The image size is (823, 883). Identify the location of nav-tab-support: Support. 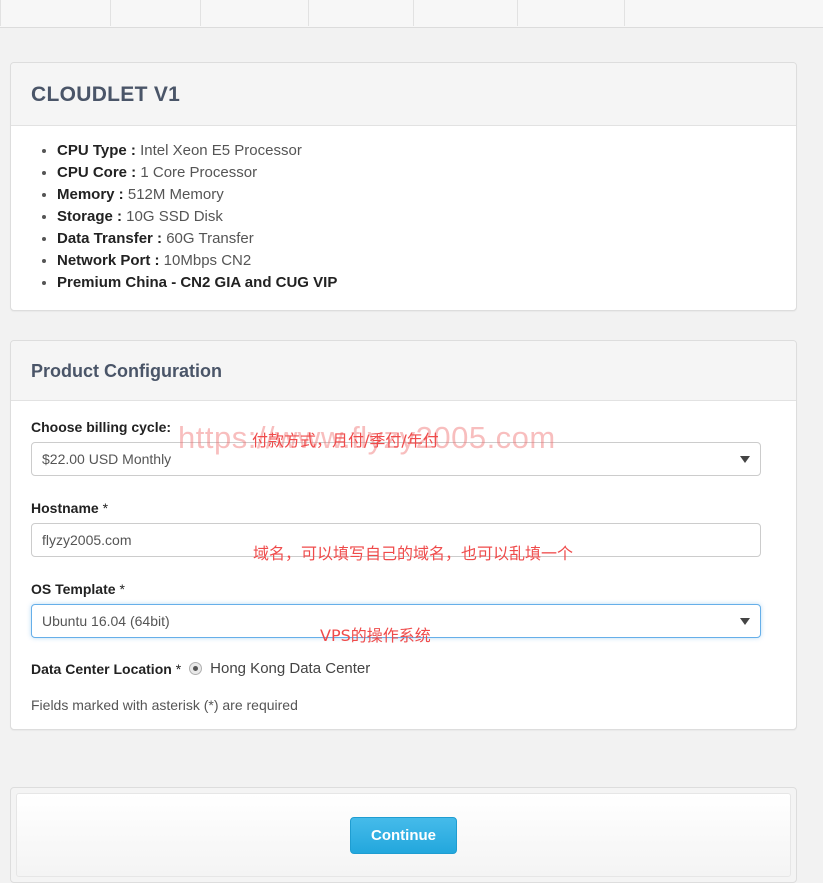
(466, 13).